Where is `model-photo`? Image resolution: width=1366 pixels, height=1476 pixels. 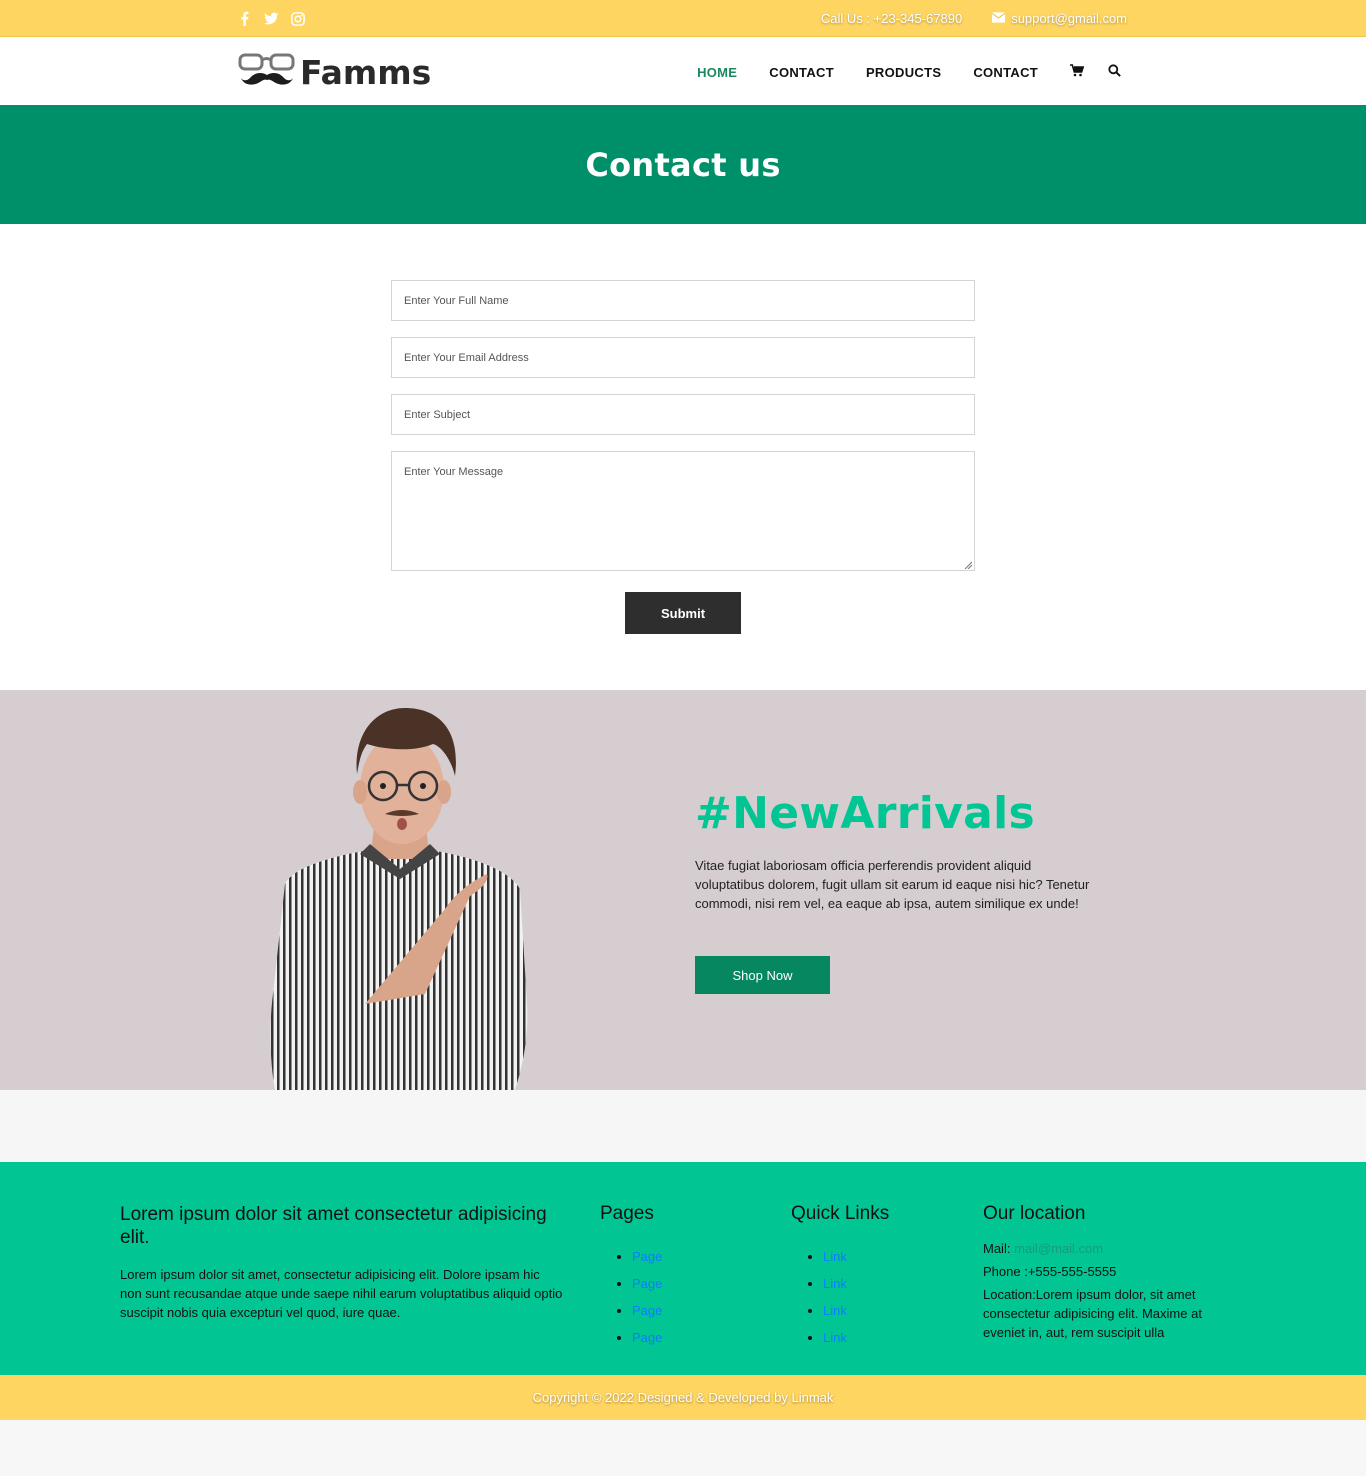 model-photo is located at coordinates (400, 897).